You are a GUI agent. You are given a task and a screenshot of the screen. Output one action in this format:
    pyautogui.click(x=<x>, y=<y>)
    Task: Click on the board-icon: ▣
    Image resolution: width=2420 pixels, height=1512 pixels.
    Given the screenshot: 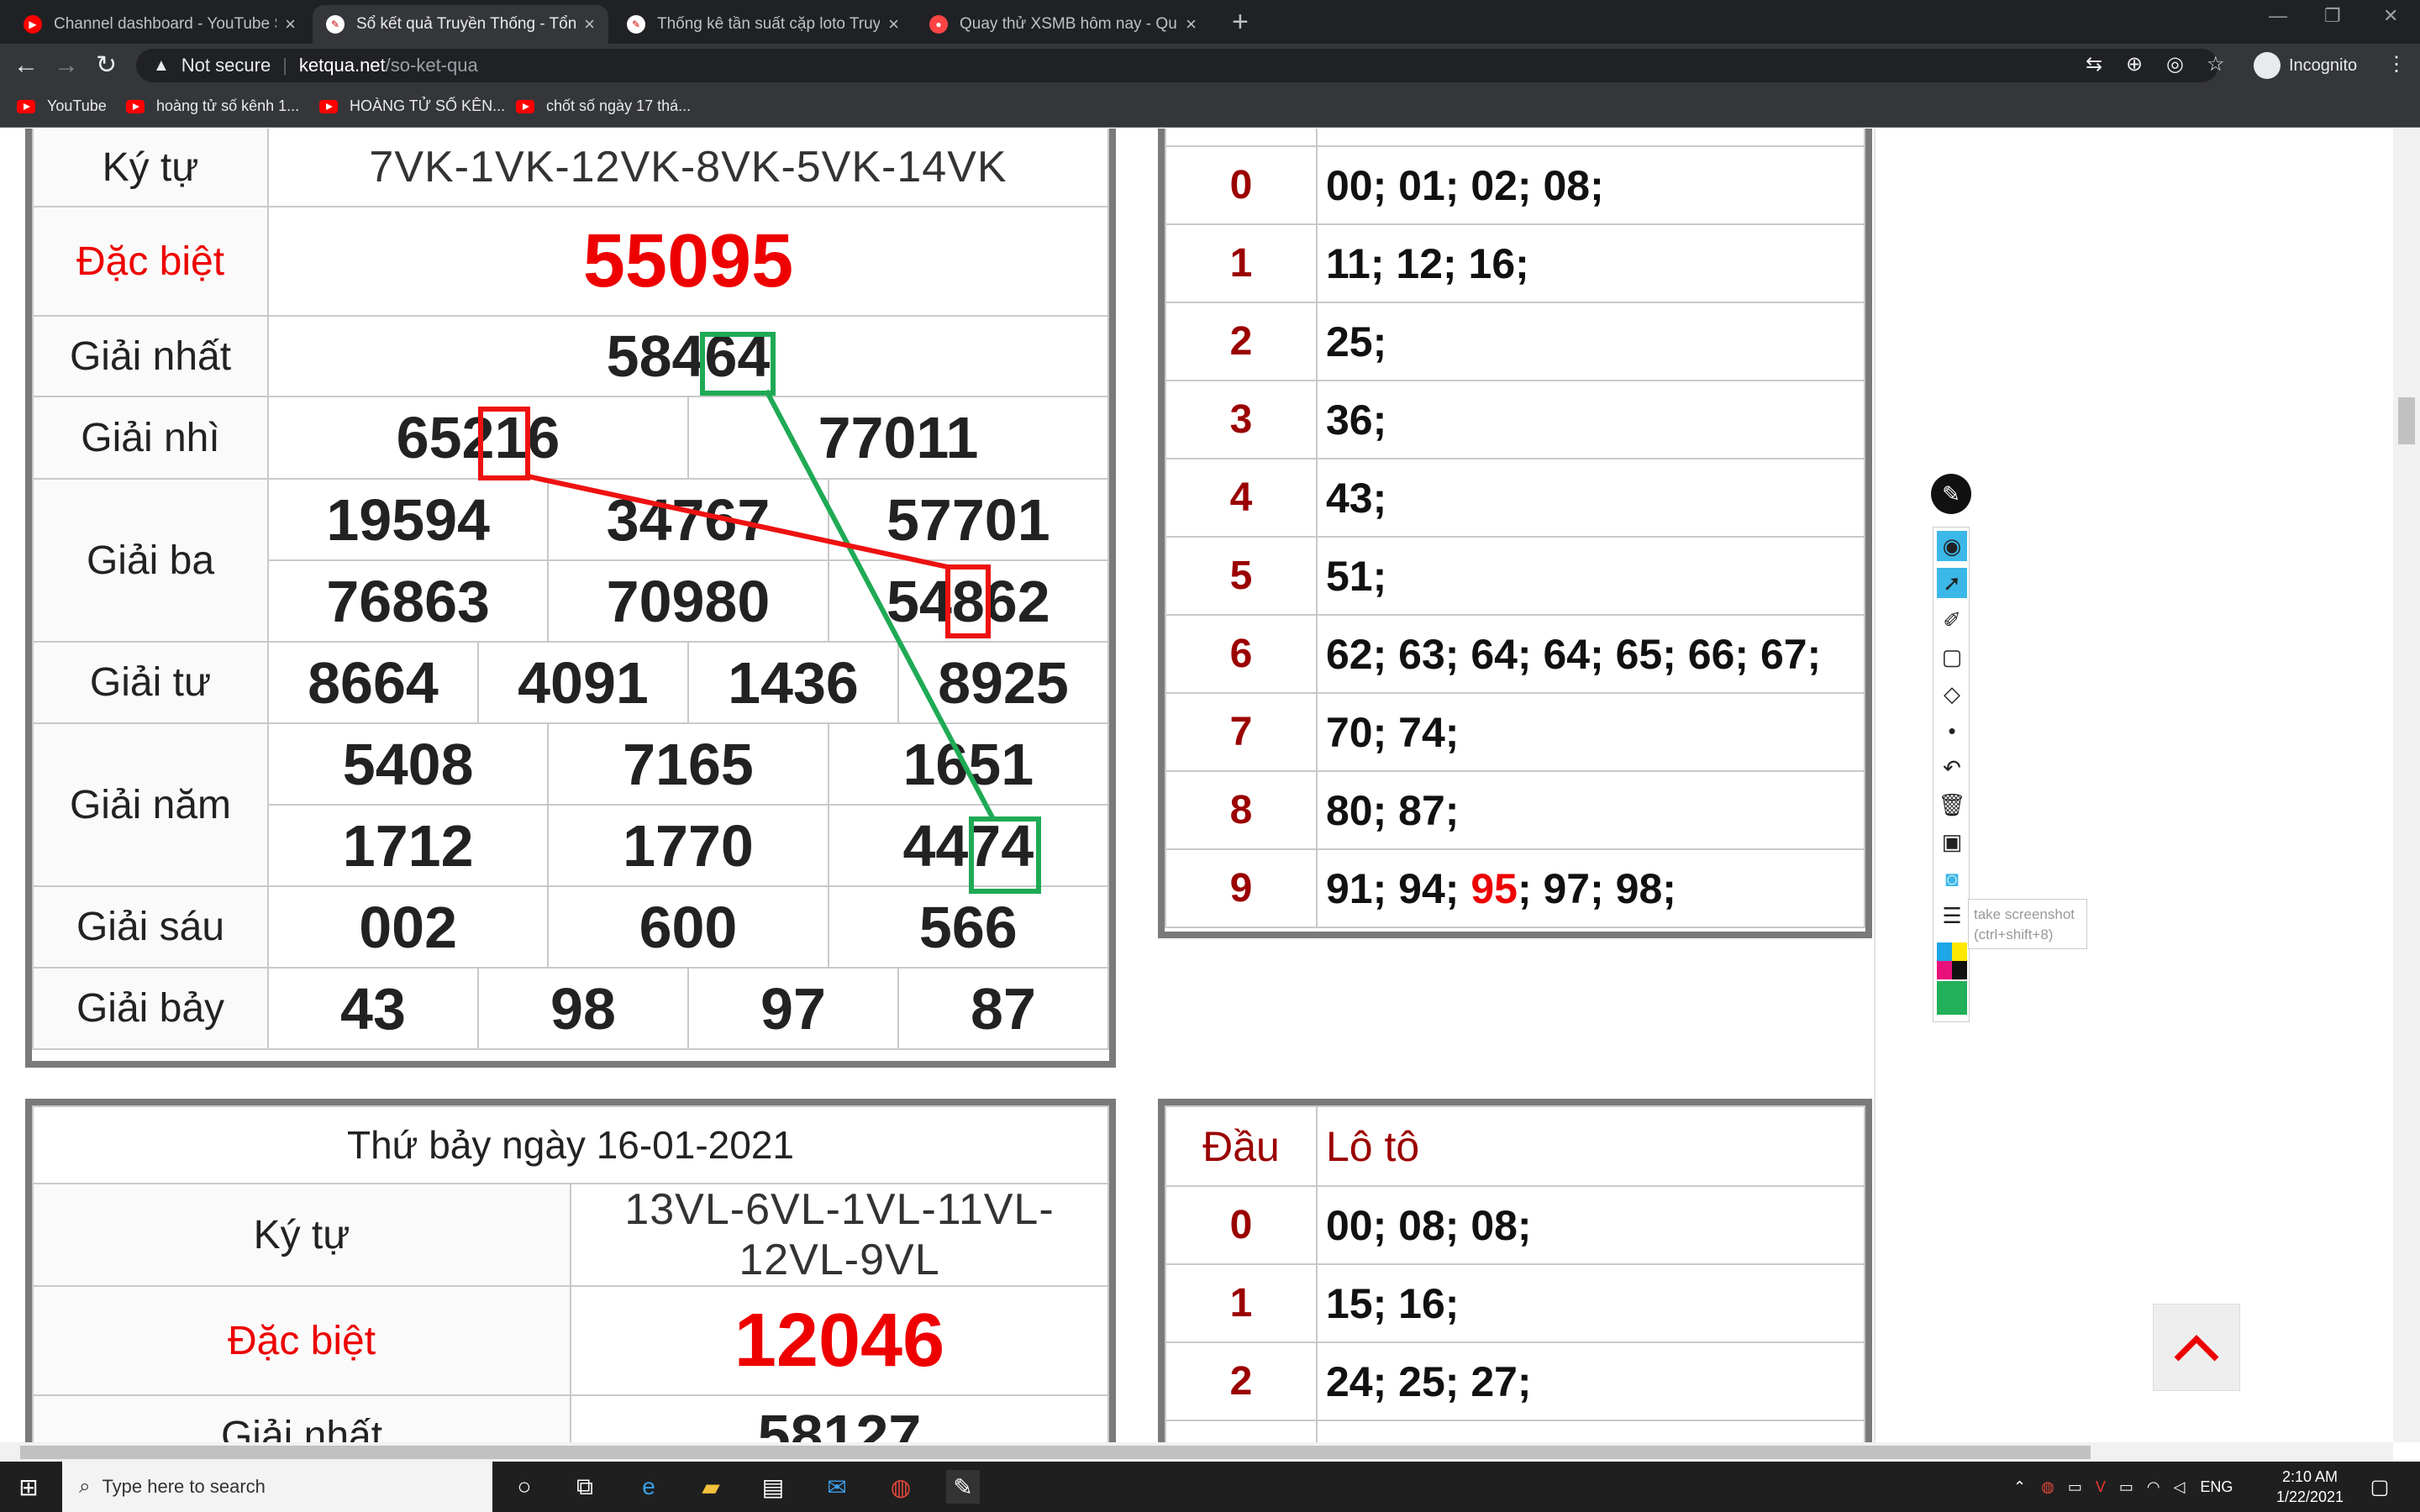 What is the action you would take?
    pyautogui.click(x=1952, y=842)
    